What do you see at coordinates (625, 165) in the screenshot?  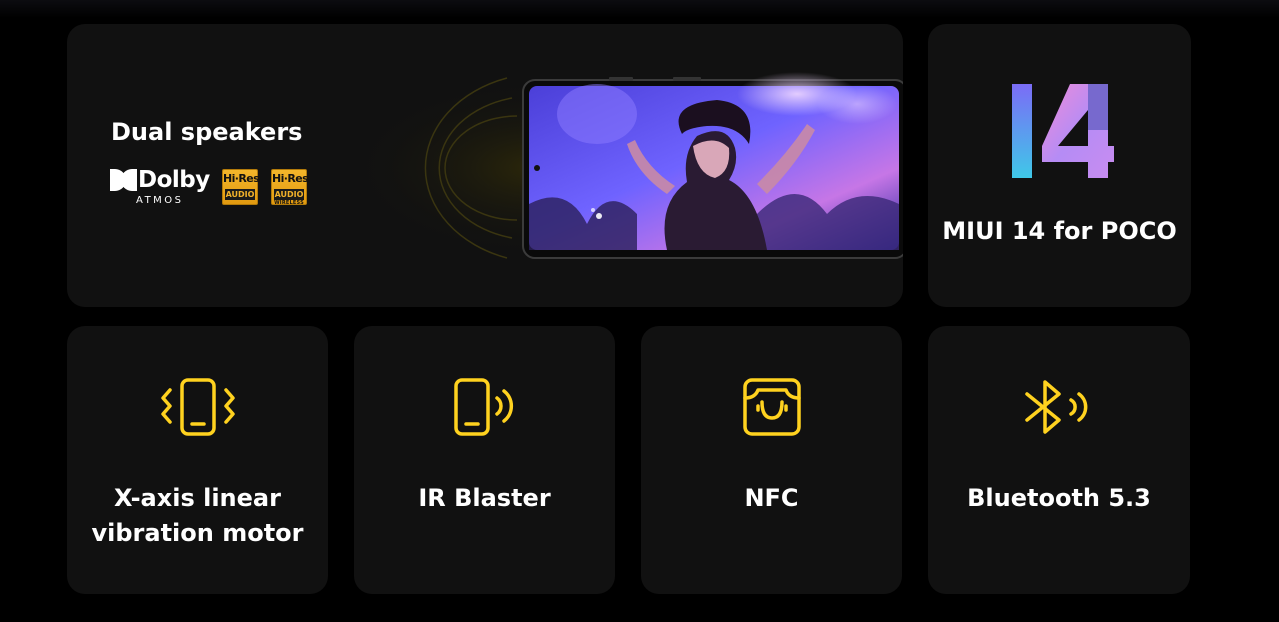 I see `phone-image` at bounding box center [625, 165].